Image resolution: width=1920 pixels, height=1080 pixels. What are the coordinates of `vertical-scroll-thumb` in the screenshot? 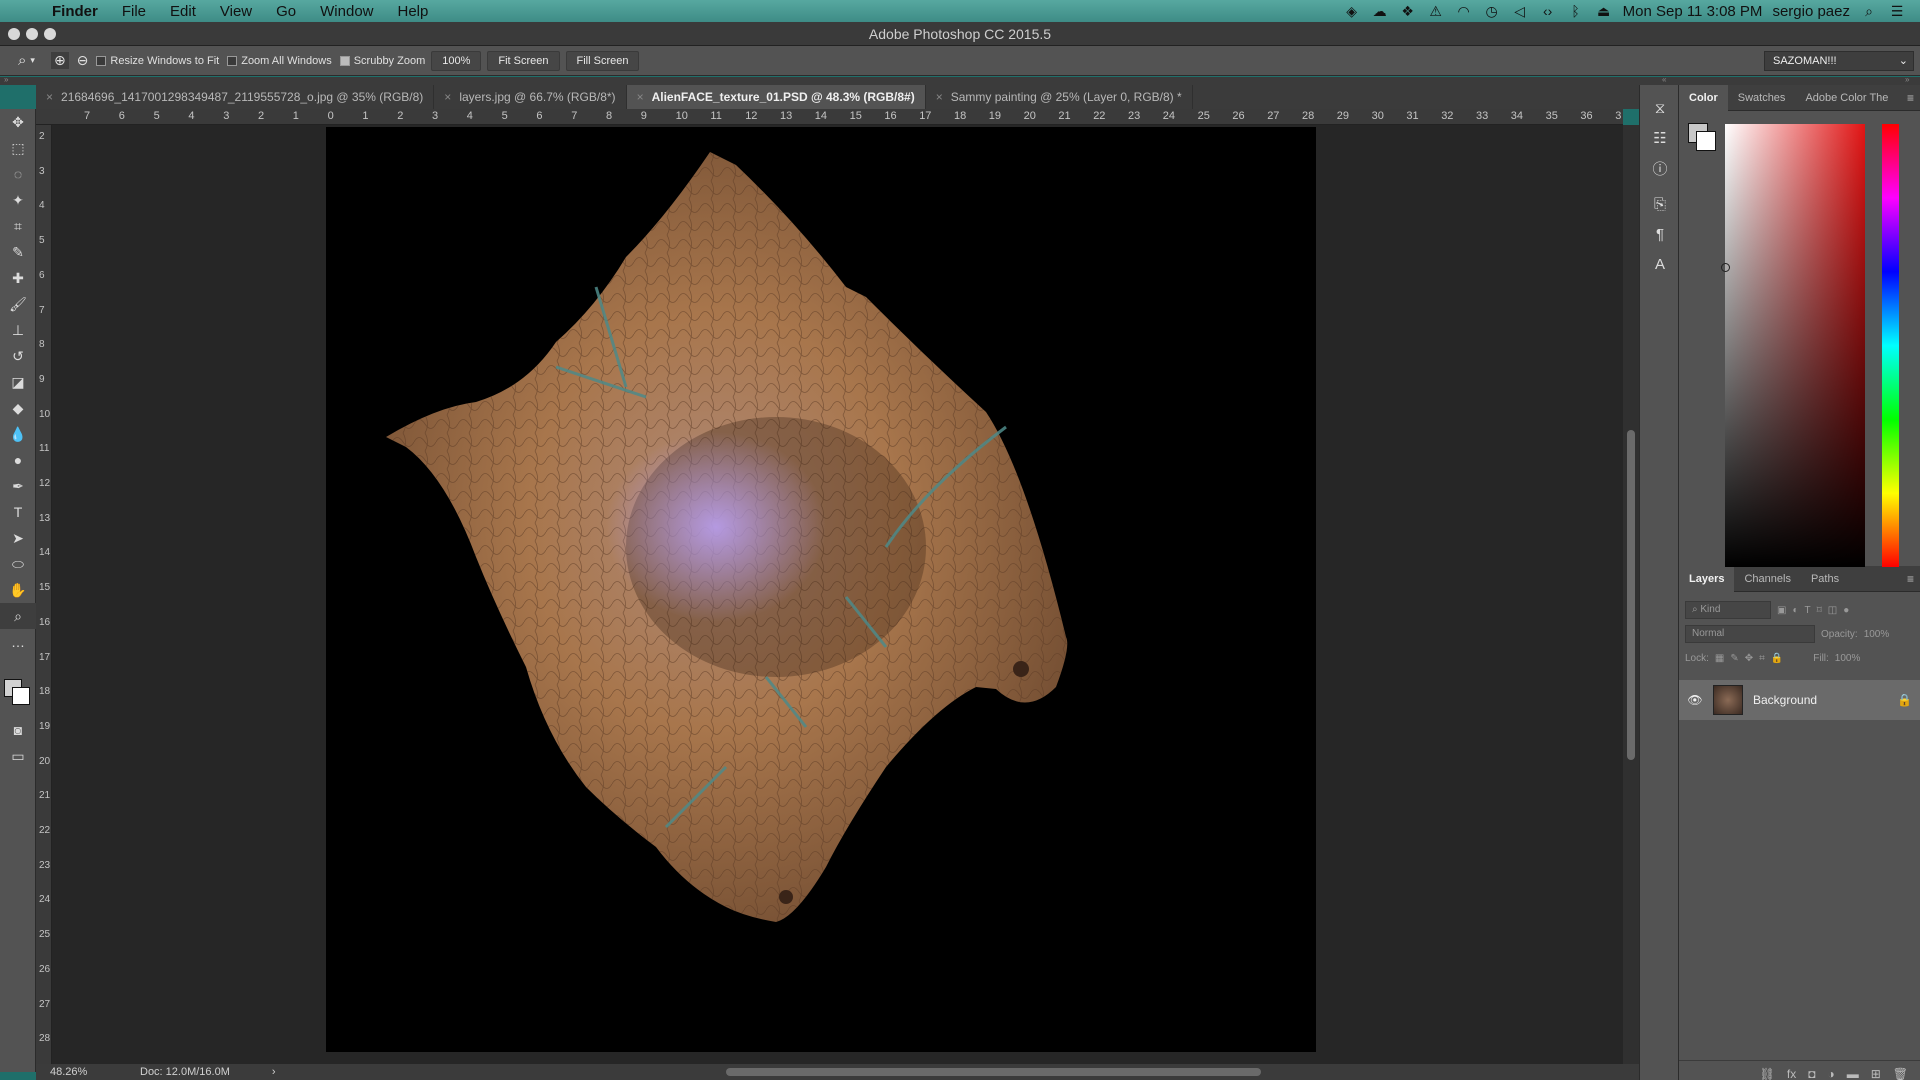 It's located at (1631, 595).